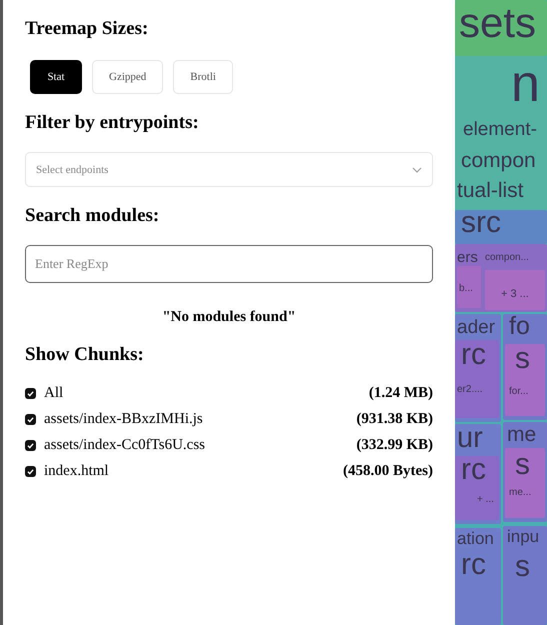  I want to click on size-option-button: Stat, so click(56, 77).